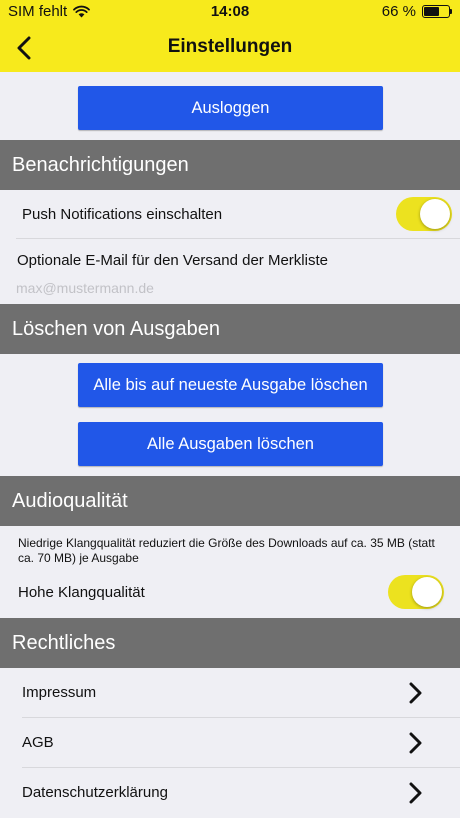 This screenshot has height=818, width=460. Describe the element at coordinates (230, 501) in the screenshot. I see `section-header-audio: Audioqualität` at that location.